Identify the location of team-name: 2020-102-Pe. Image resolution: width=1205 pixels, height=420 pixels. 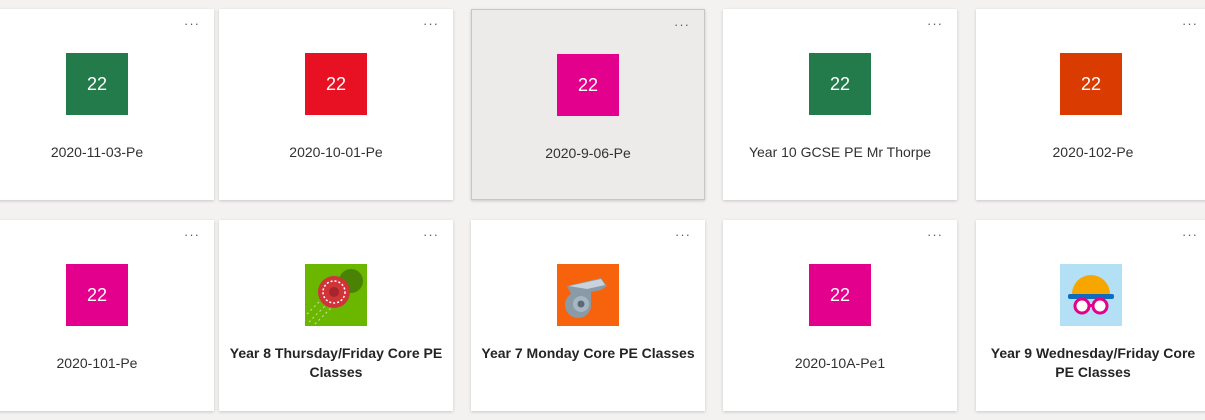
(1093, 152).